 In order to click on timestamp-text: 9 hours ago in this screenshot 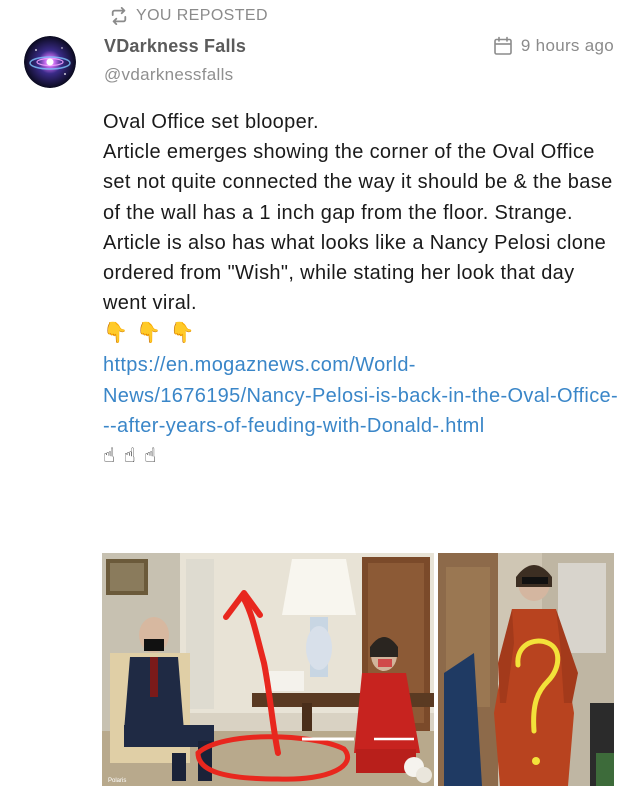, I will do `click(567, 45)`.